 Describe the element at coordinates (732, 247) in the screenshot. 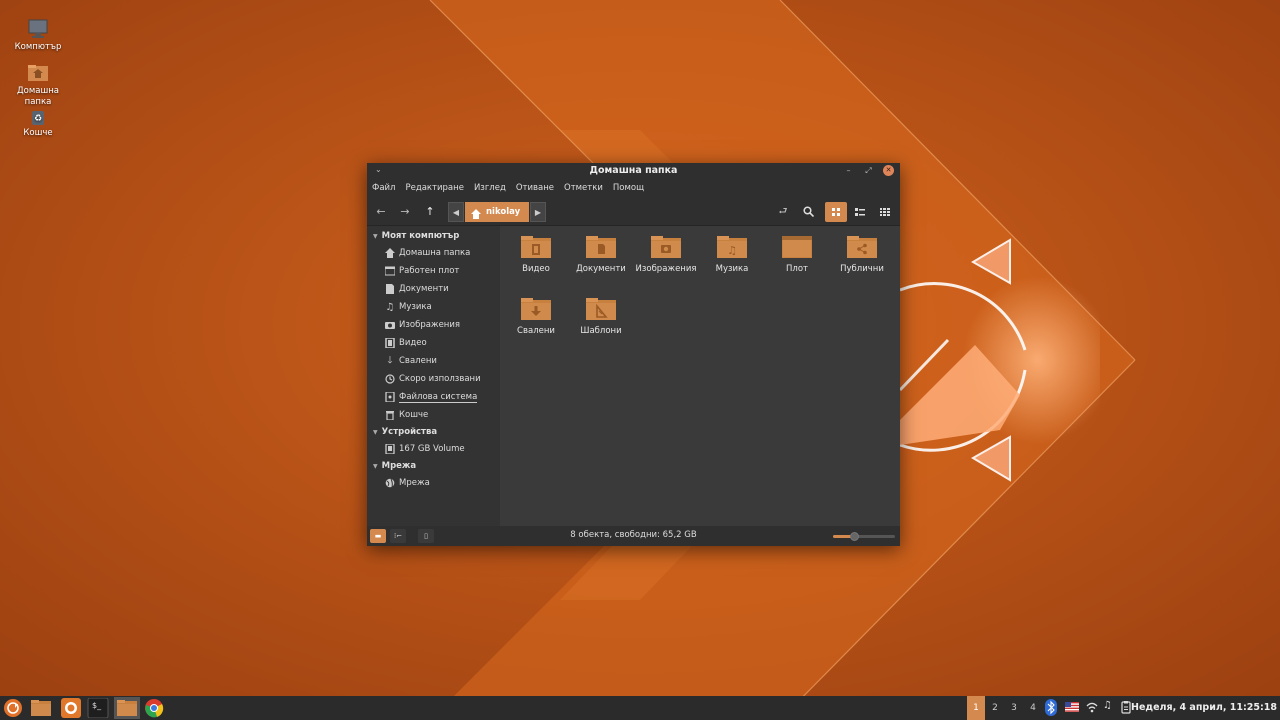

I see `music-icon: ♫` at that location.